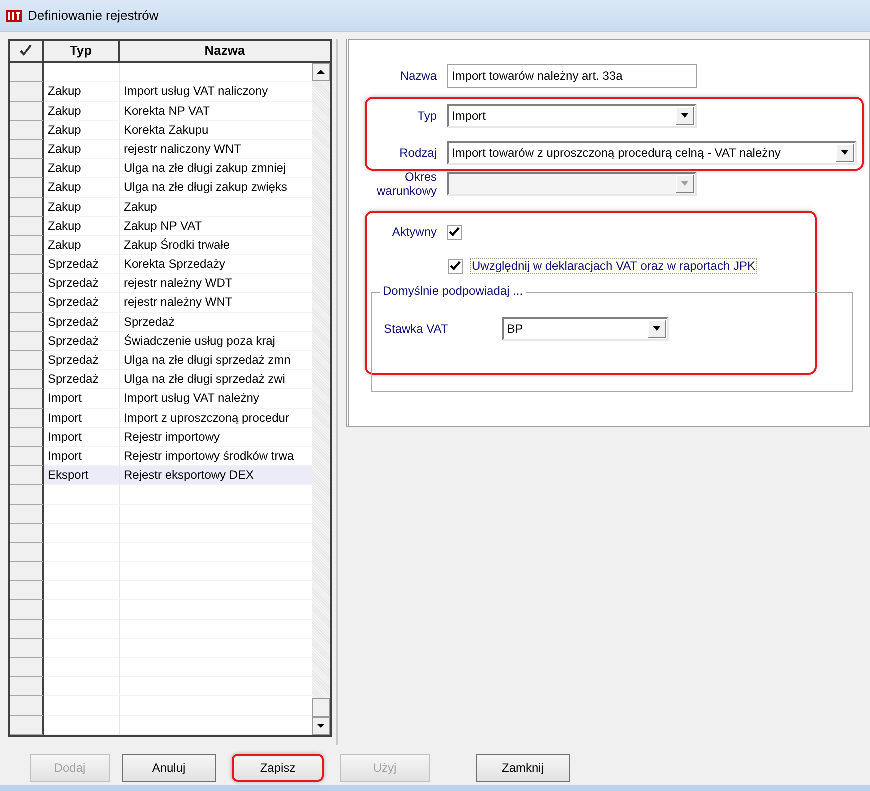  Describe the element at coordinates (614, 266) in the screenshot. I see `checkbox-label: Uwzględnij w deklaracjach VAT oraz w raportach JPK` at that location.